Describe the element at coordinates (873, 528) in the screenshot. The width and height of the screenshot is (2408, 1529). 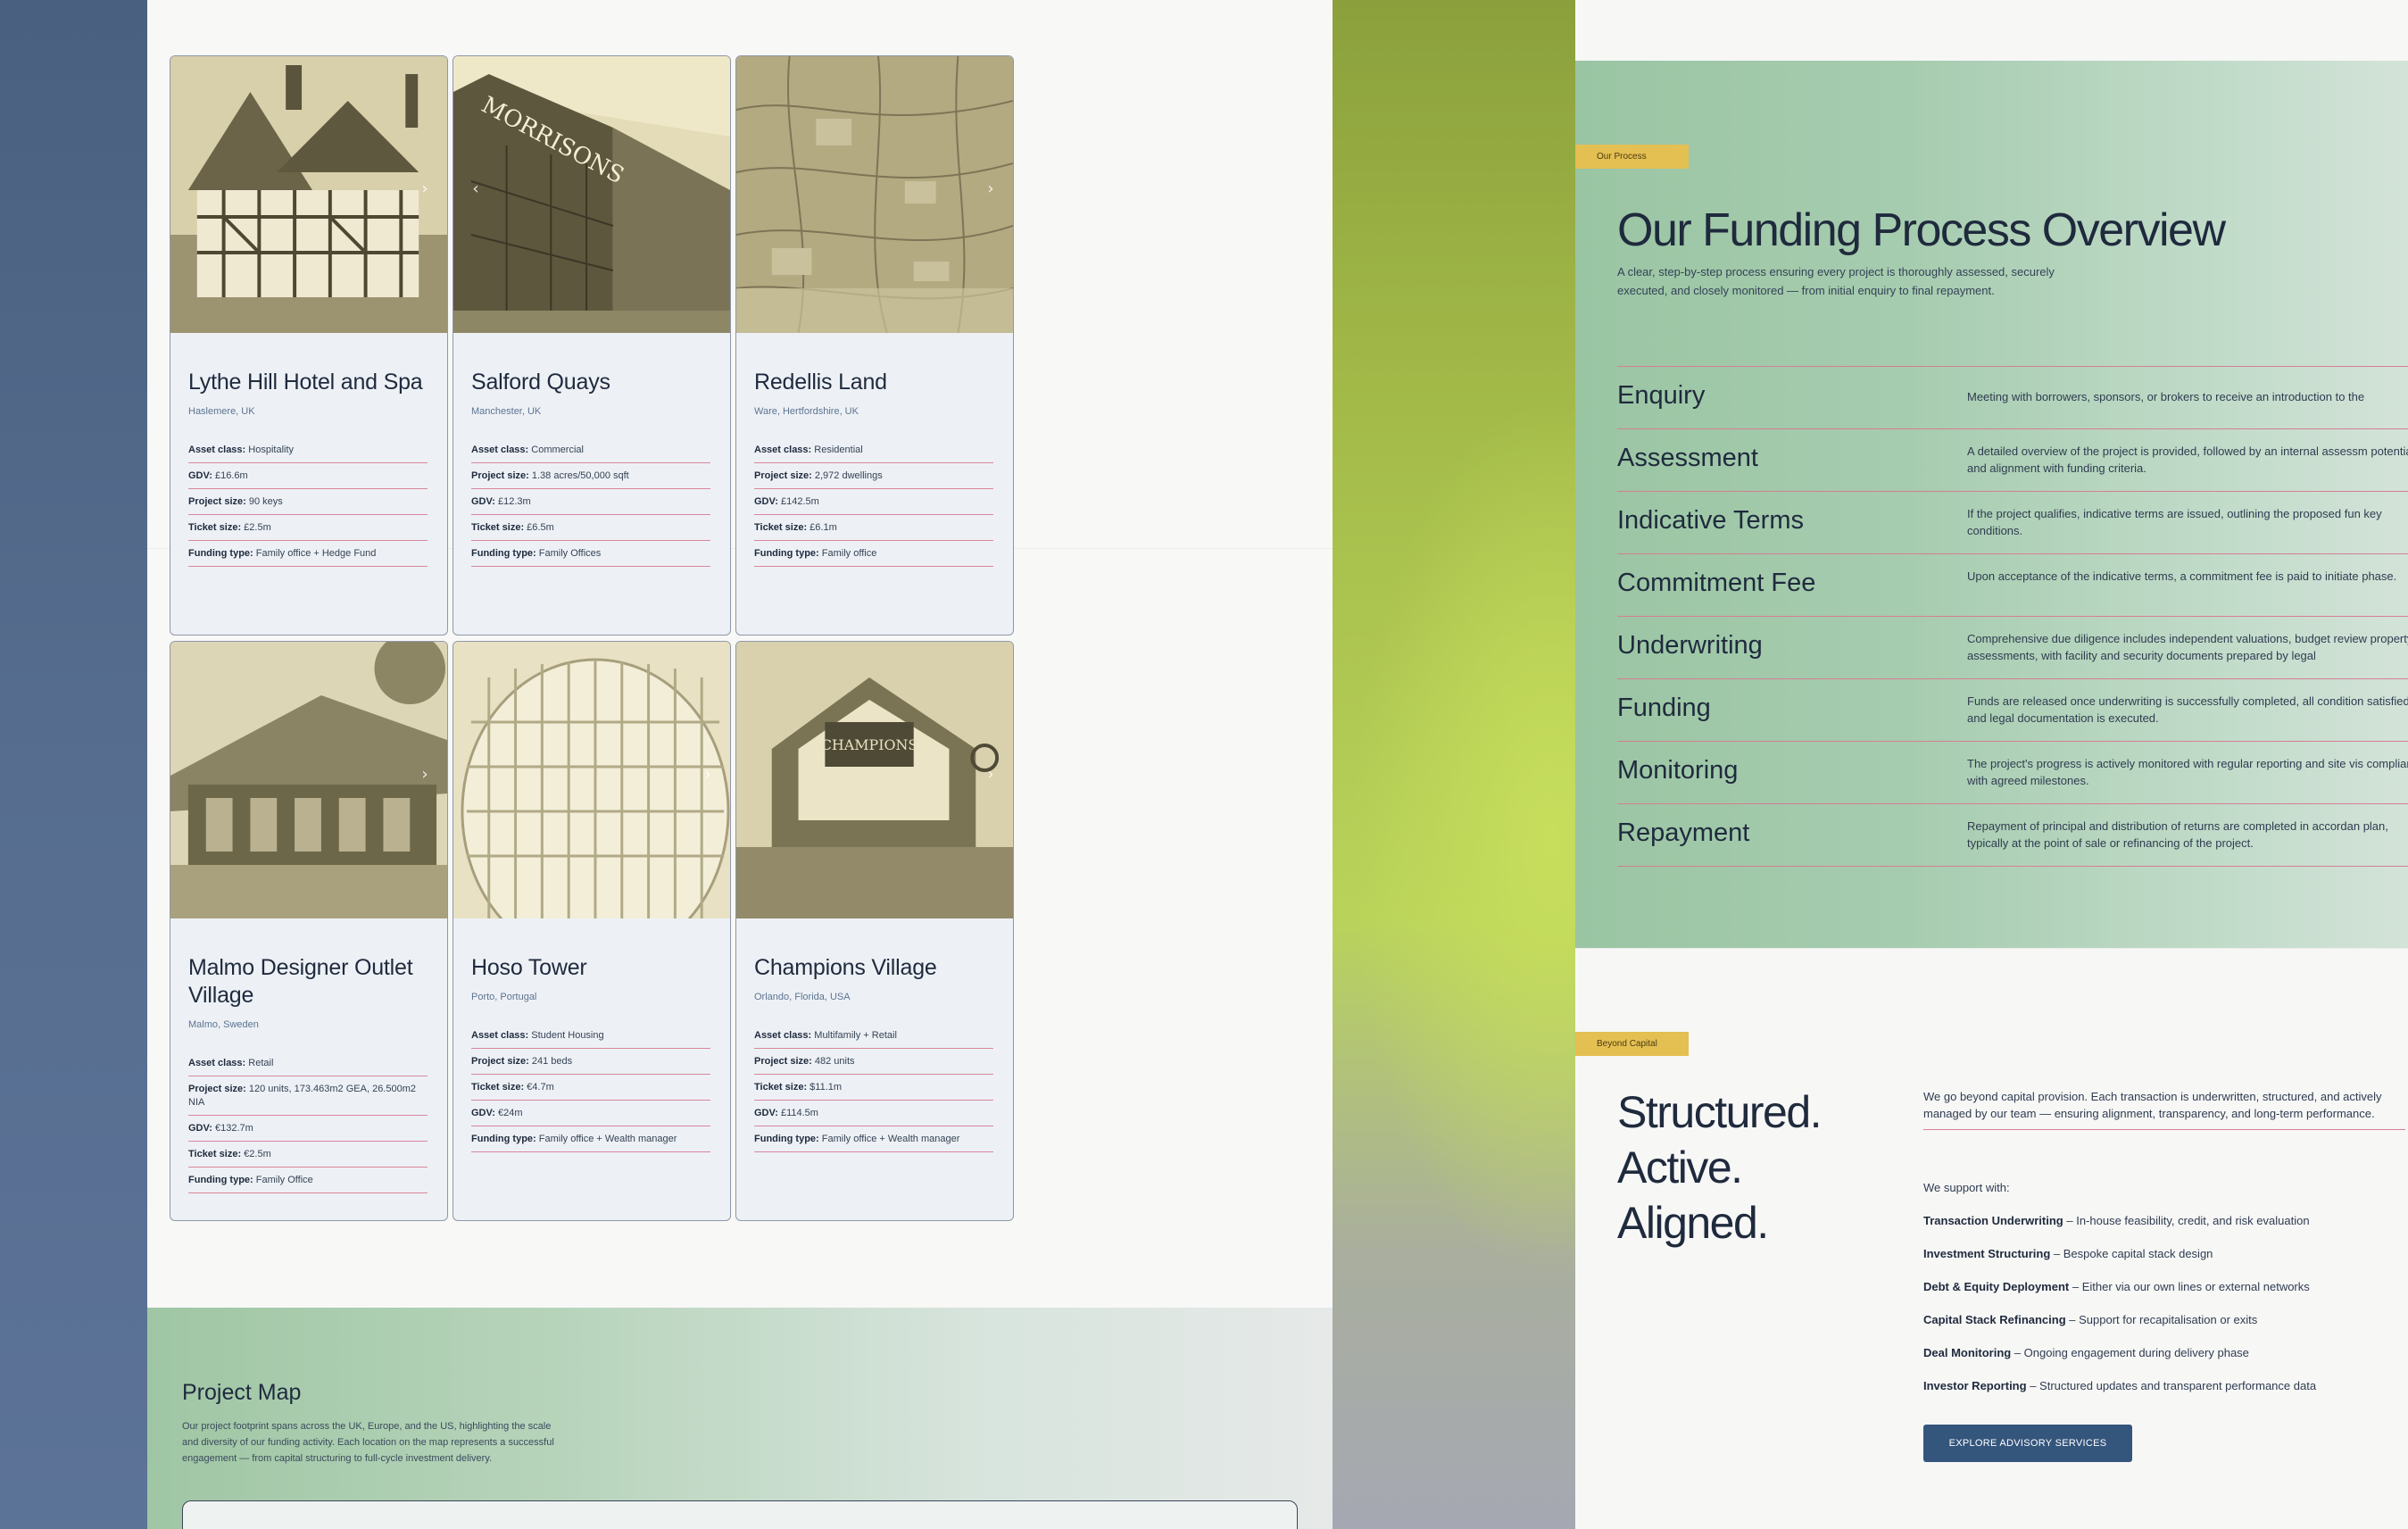
I see `spec-row: Ticket size: £6.1m` at that location.